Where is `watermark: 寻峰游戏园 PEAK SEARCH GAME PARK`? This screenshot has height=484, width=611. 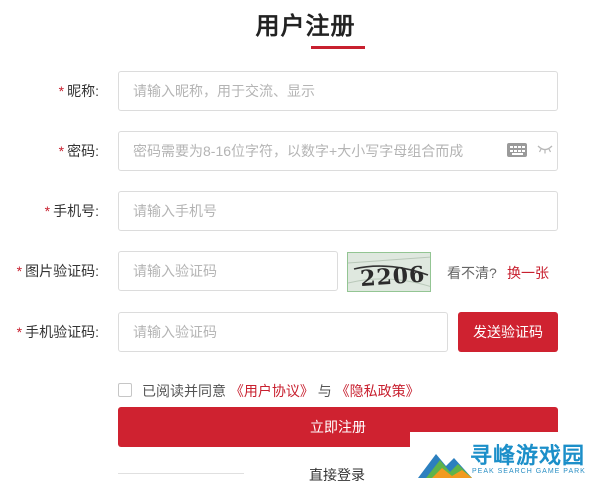 watermark: 寻峰游戏园 PEAK SEARCH GAME PARK is located at coordinates (510, 458).